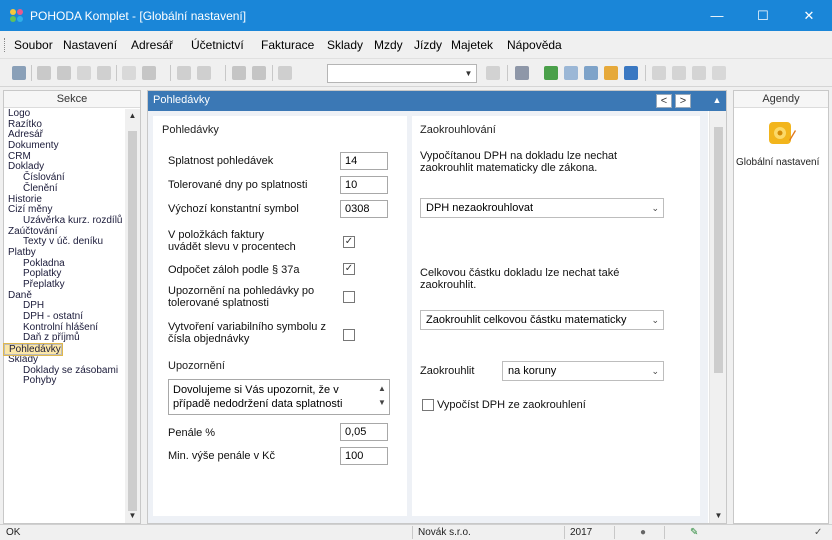  What do you see at coordinates (364, 209) in the screenshot?
I see `konstantni-symbol-input: 0308` at bounding box center [364, 209].